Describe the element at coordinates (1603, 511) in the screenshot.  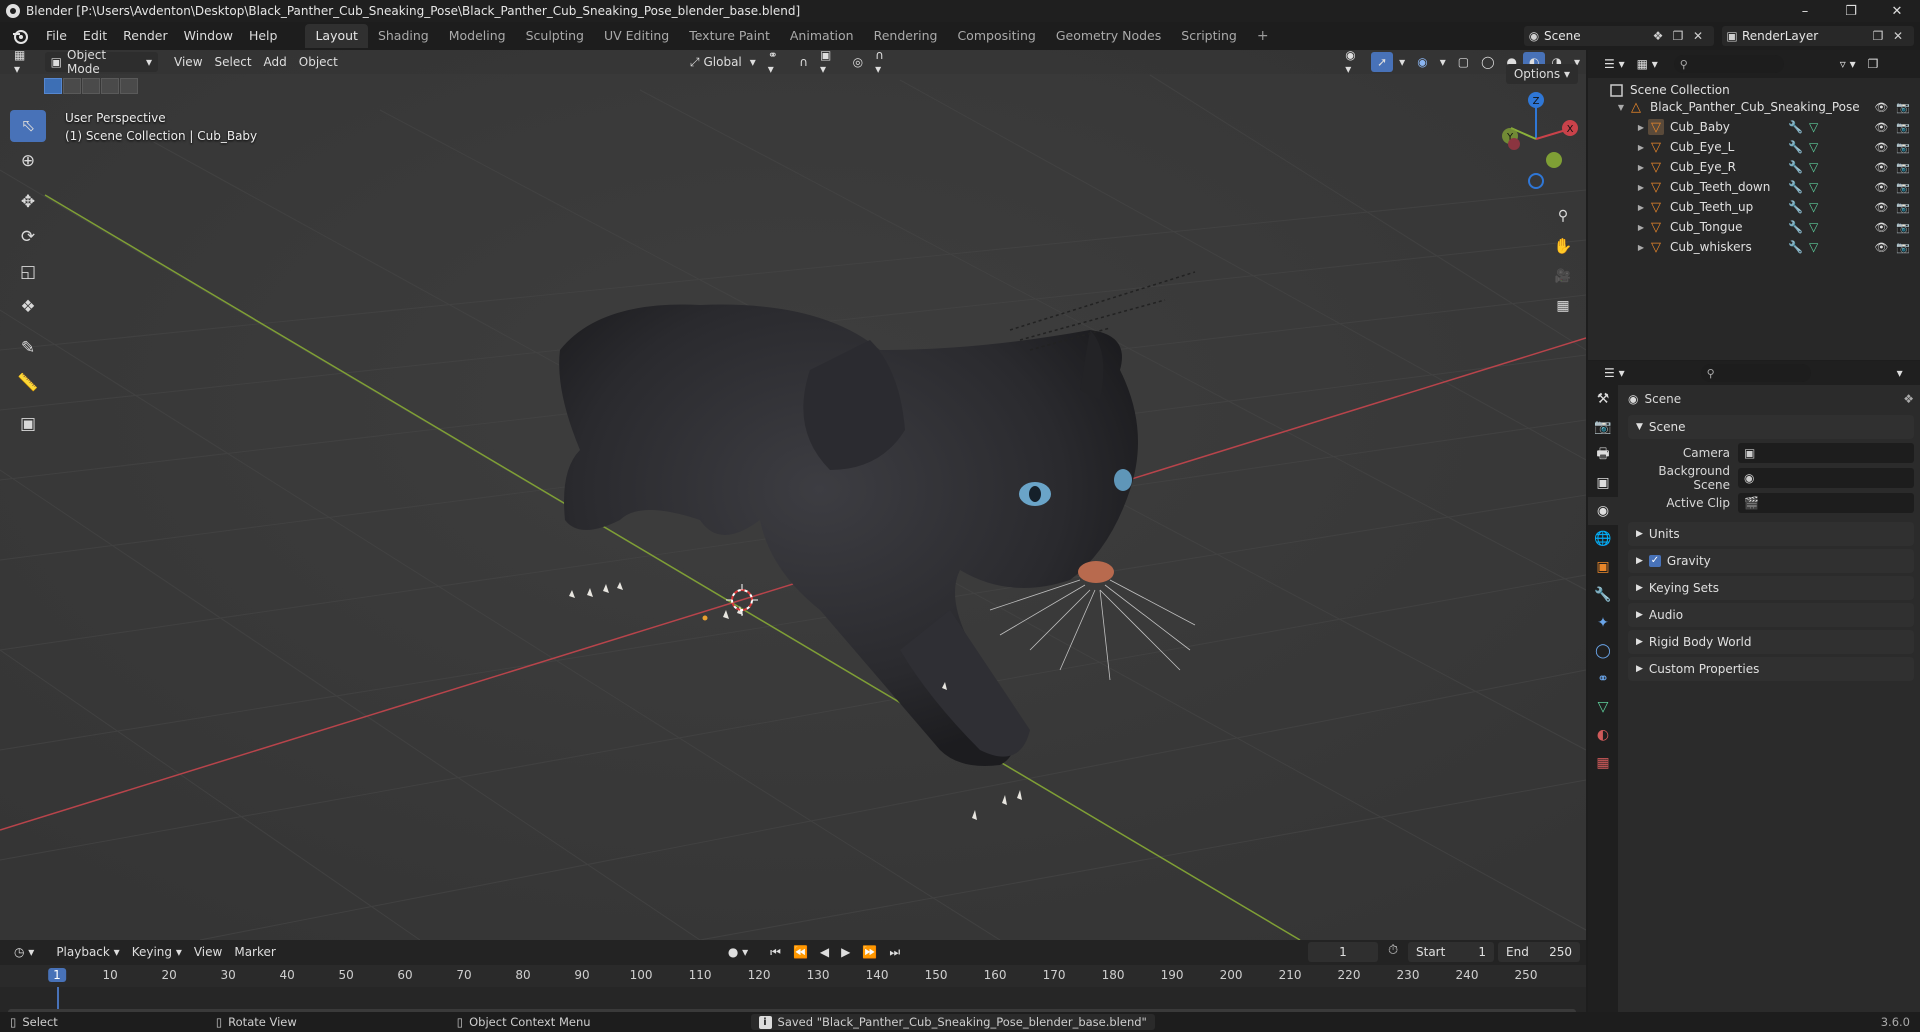
I see `scene-tab-icon: ◉` at that location.